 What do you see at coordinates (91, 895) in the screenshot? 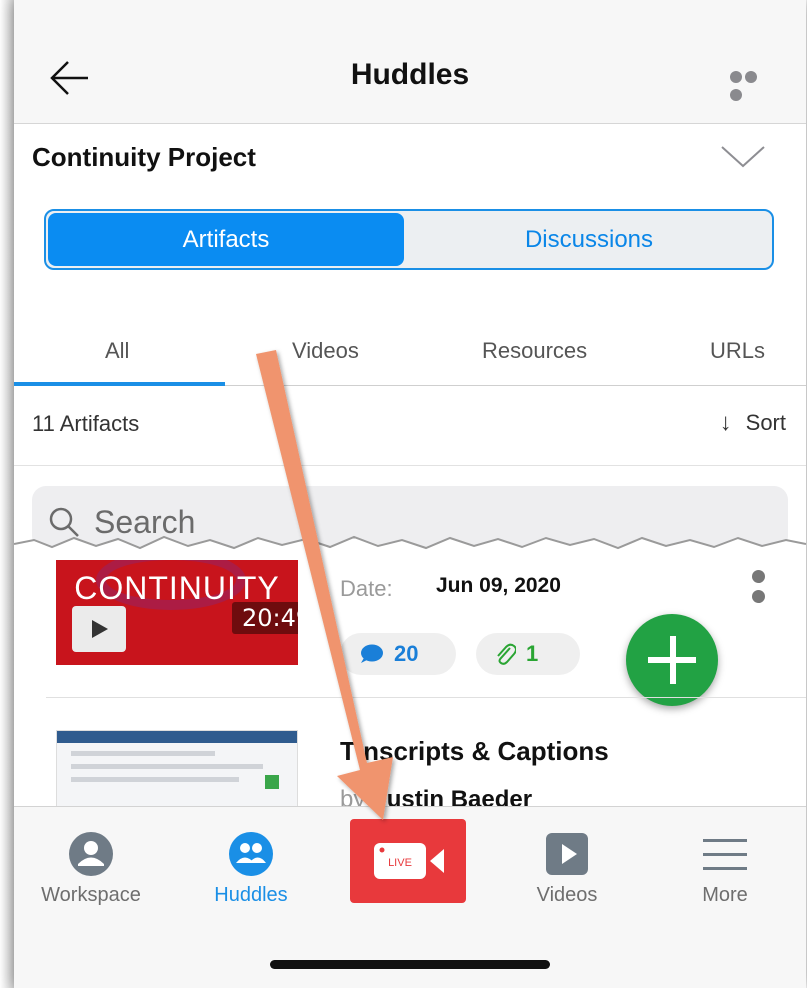
I see `tabbar-label-workspace: Workspace` at bounding box center [91, 895].